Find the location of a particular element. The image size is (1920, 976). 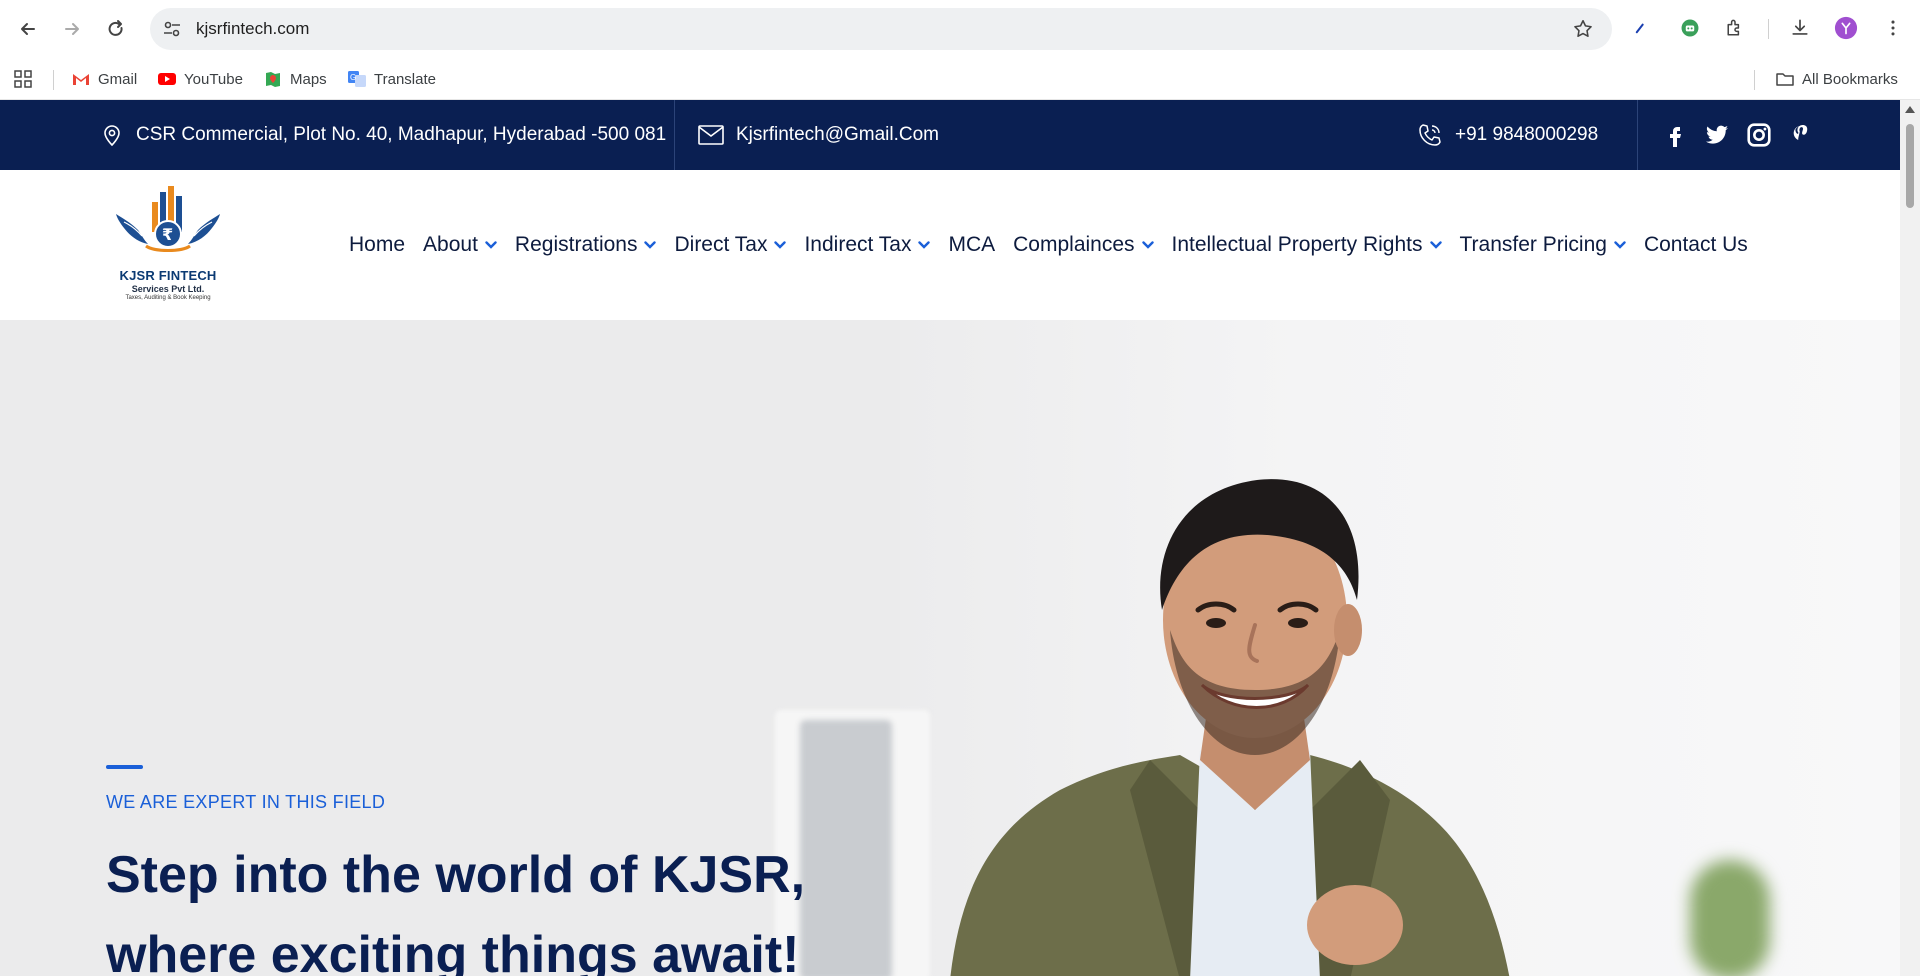

maps-icon is located at coordinates (273, 79).